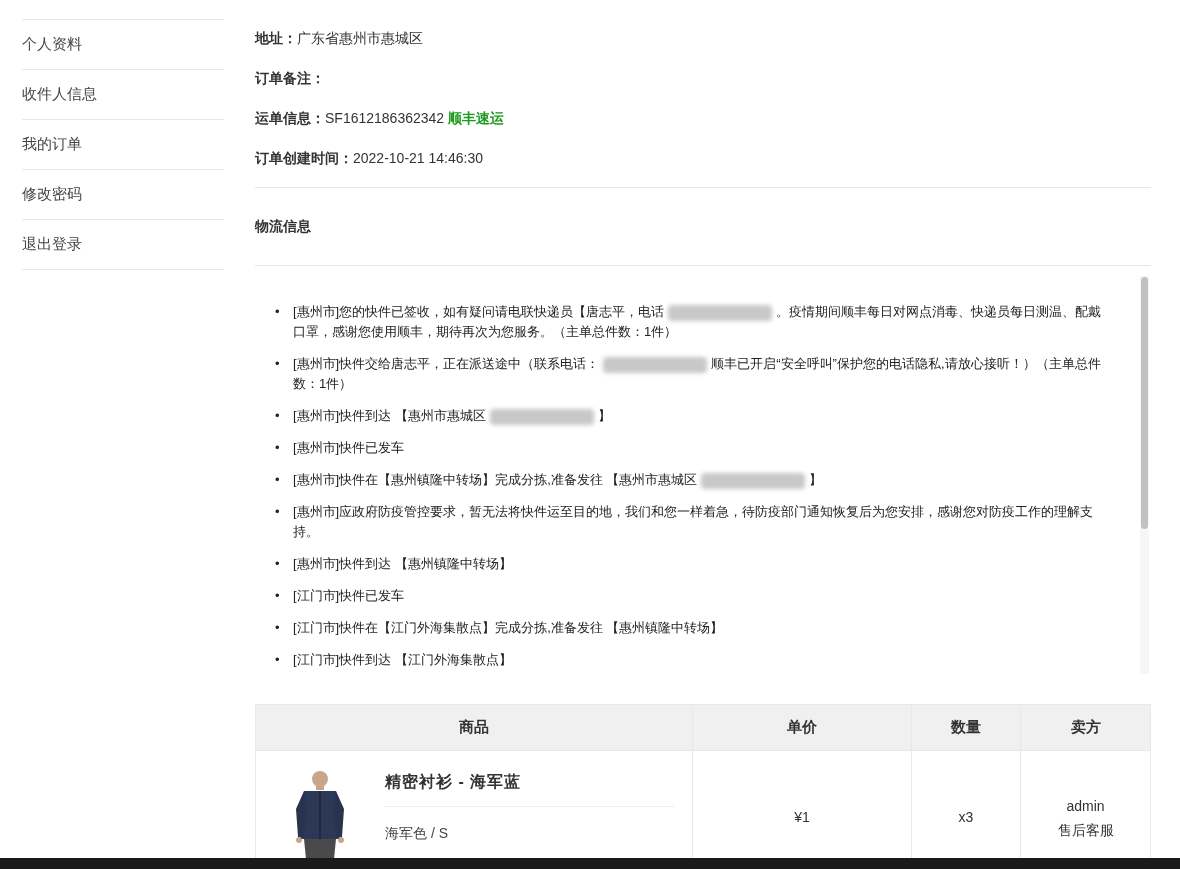  What do you see at coordinates (452, 416) in the screenshot?
I see `tracking-entry: [惠州市]快件到达 【惠州市惠城区 】` at bounding box center [452, 416].